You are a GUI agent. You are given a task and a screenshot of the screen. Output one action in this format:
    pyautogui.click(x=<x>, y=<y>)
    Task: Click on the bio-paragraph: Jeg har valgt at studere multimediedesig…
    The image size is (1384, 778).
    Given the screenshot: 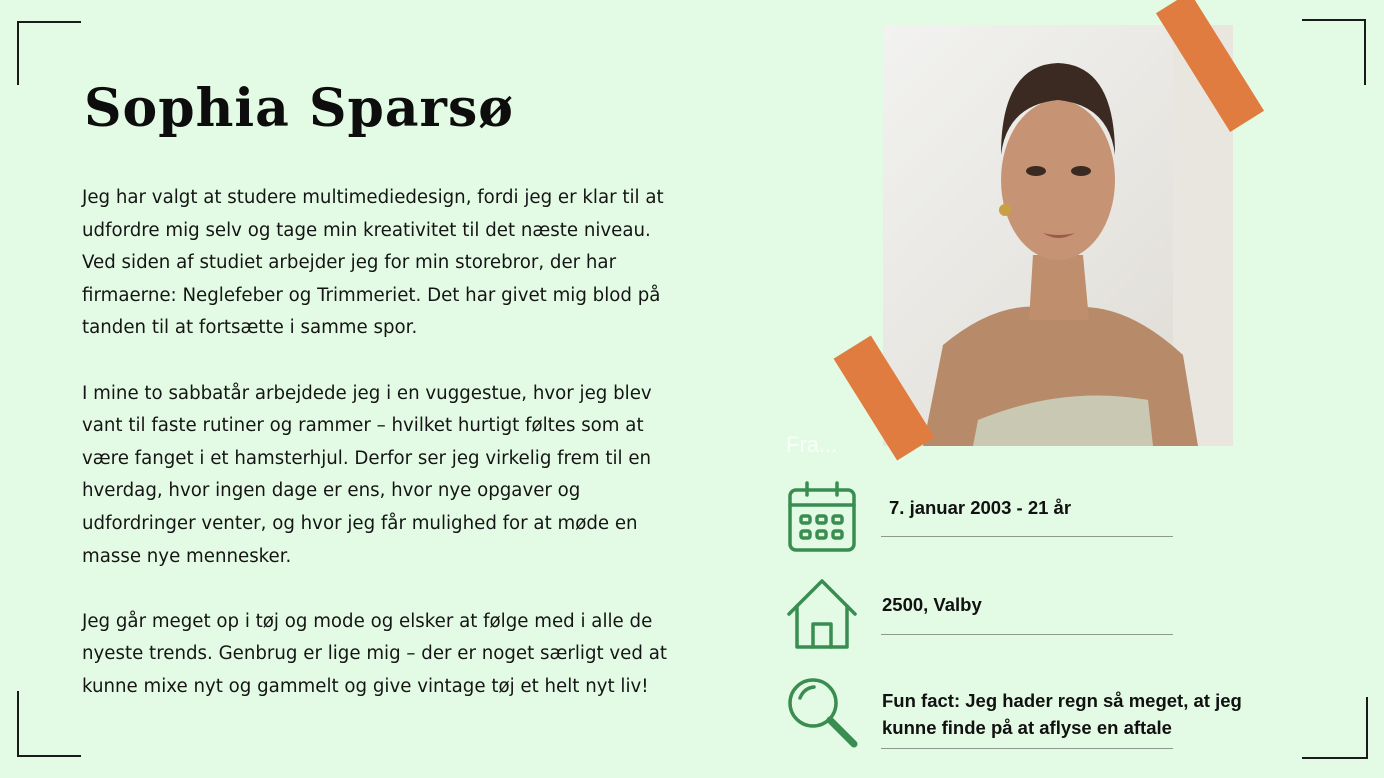 What is the action you would take?
    pyautogui.click(x=373, y=263)
    